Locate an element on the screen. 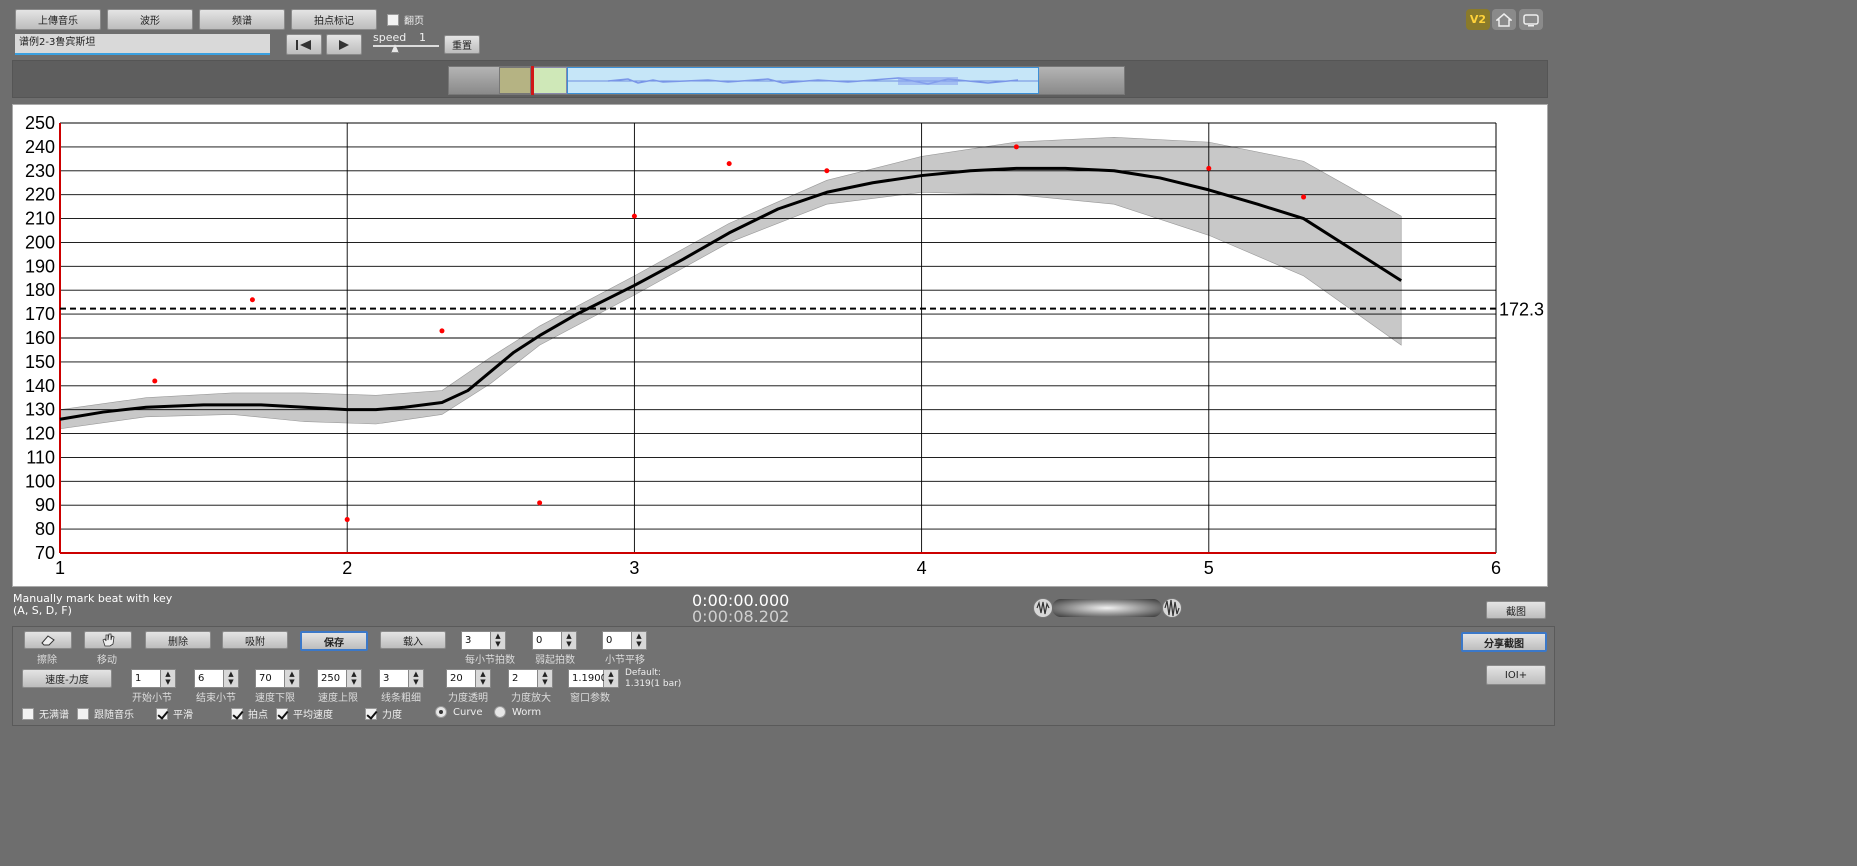  bar-offset-stepper: 0 ▲ ▼ is located at coordinates (624, 640).